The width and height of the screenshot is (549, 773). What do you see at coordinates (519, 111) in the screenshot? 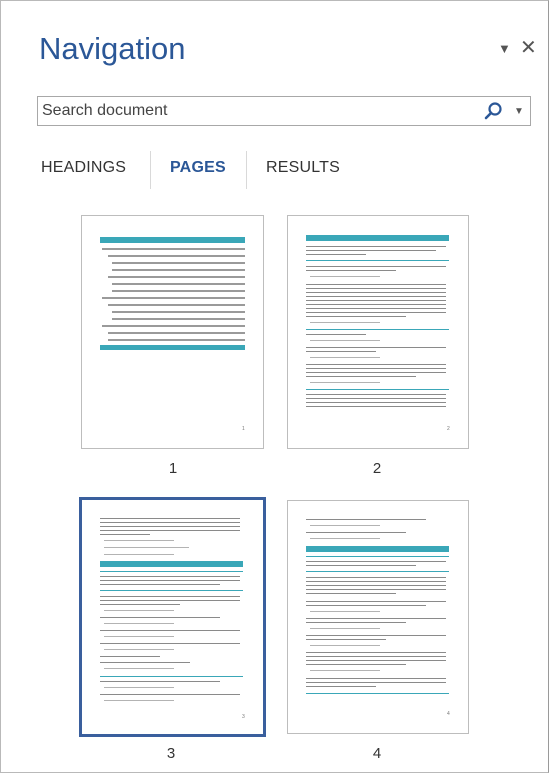
I see `search-options-chevron-down-icon: ▼` at bounding box center [519, 111].